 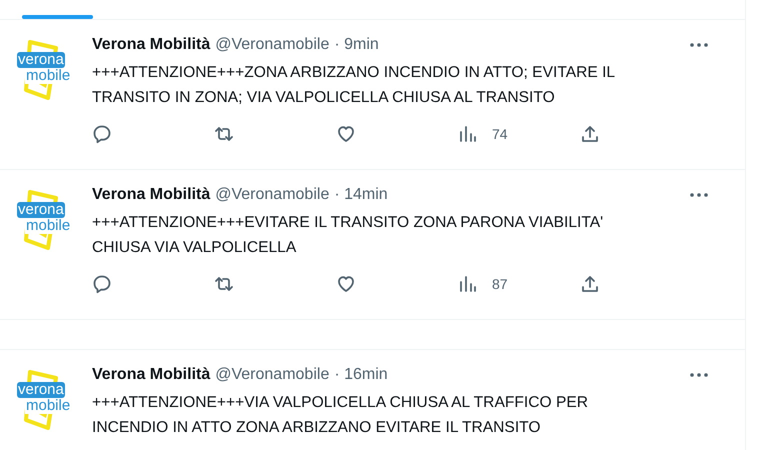 What do you see at coordinates (348, 235) in the screenshot?
I see `tweet-text: +++ATTENZIONE+++EVITARE IL TRANSITO ZONA PARONA VIABILITA' CHIUSA VIA VALPOLICELLA` at bounding box center [348, 235].